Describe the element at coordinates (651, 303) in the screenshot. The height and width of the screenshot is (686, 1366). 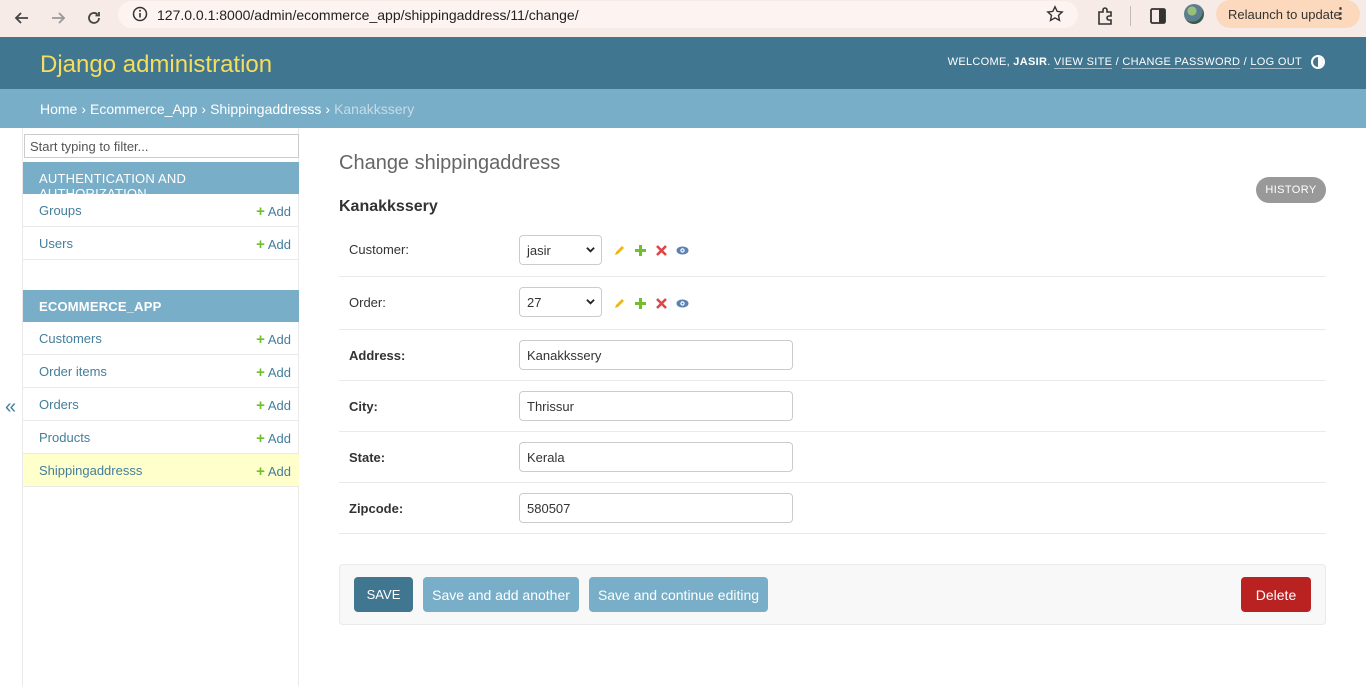
I see `order-related-actions` at that location.